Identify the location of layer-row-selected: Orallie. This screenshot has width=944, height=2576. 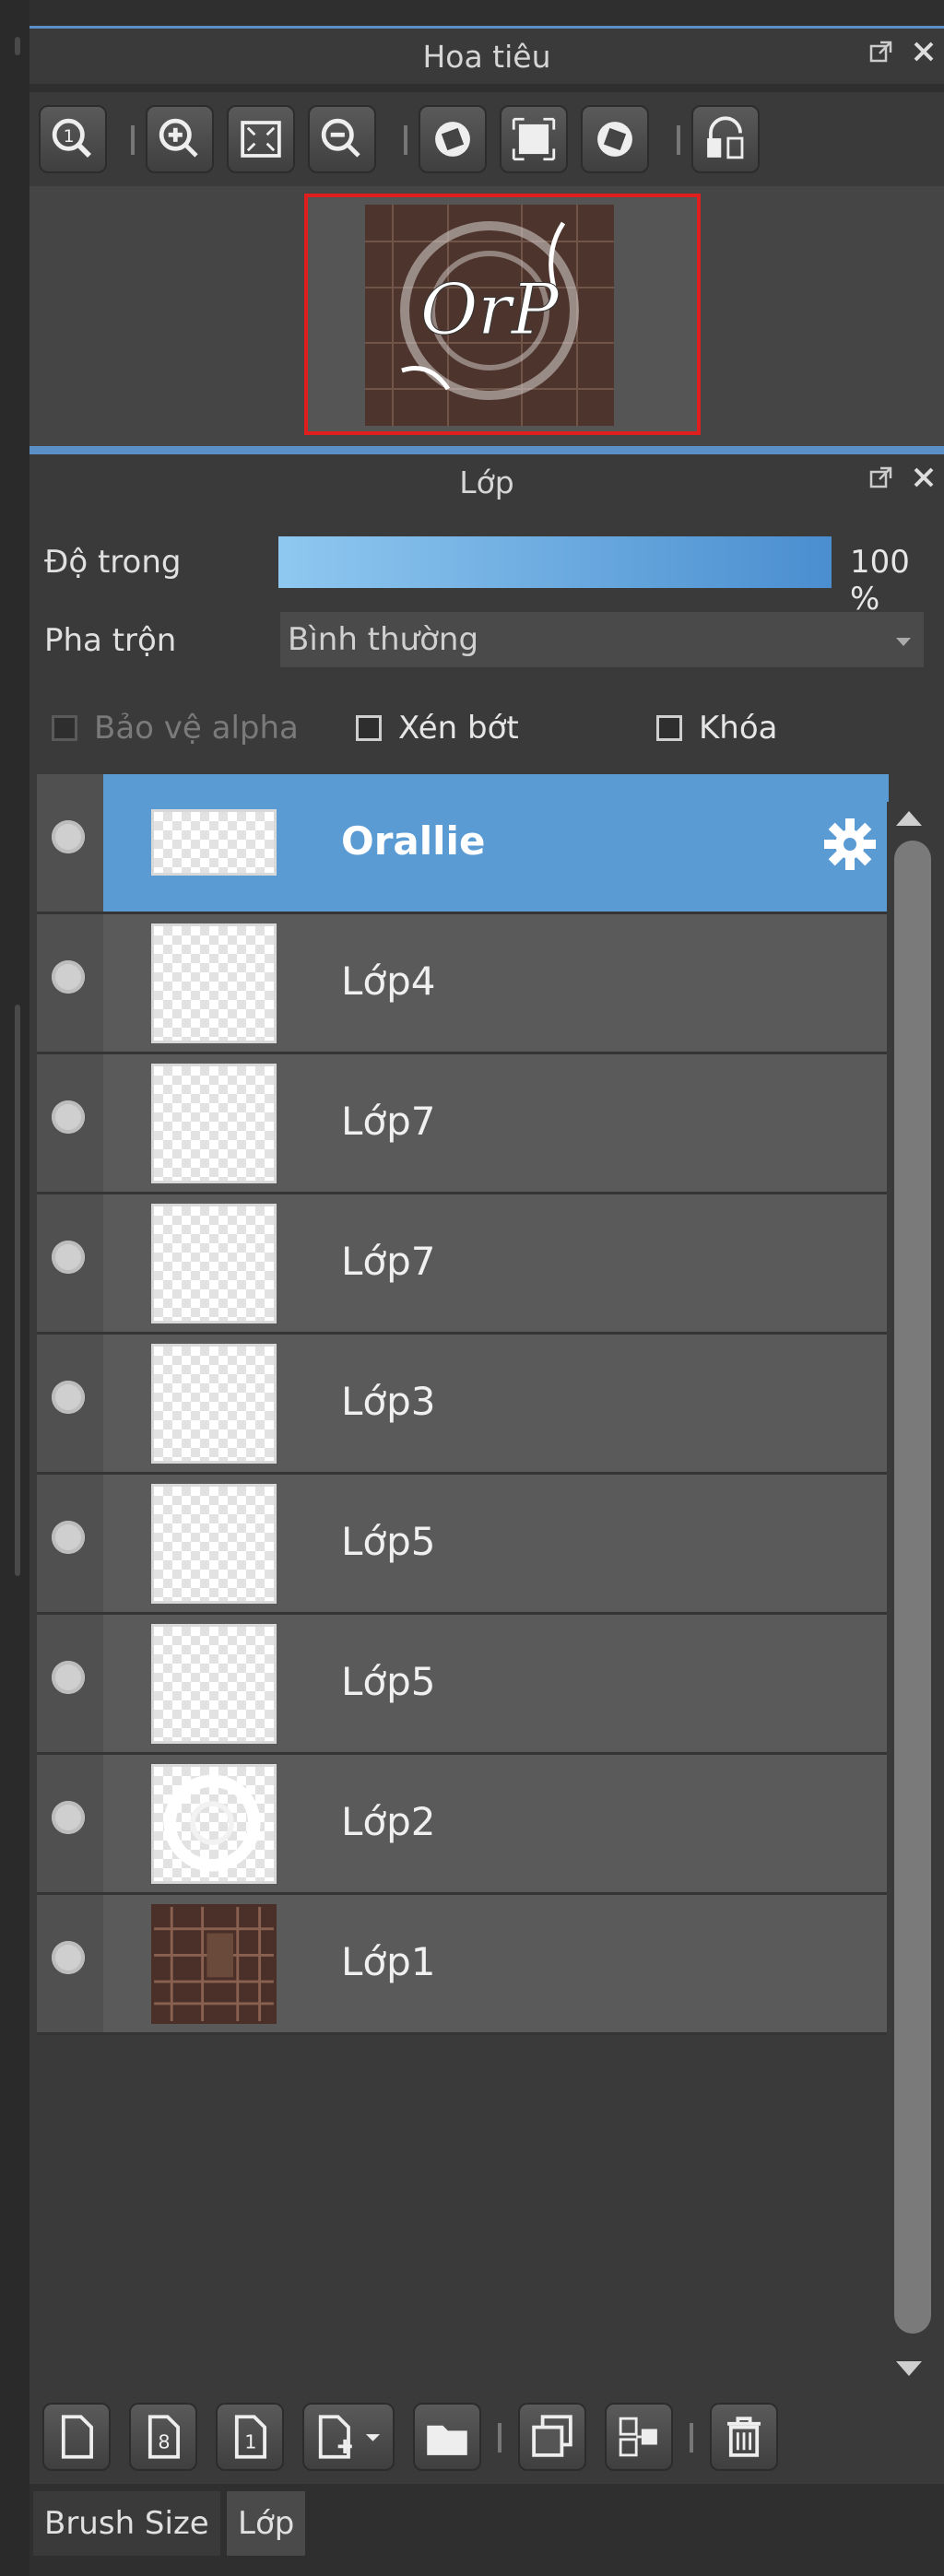
(463, 844).